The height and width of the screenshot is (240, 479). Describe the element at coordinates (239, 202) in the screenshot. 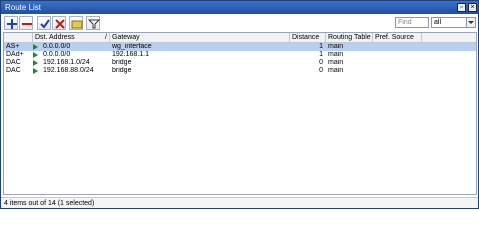

I see `status-bar: 4 items out of 14 (1 selected)` at that location.